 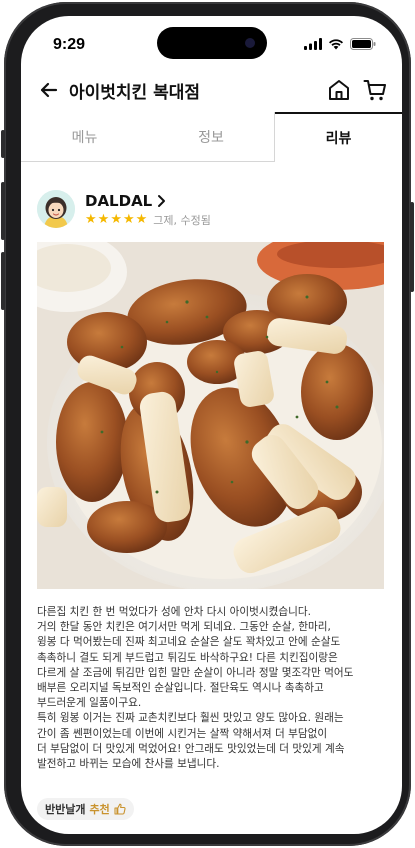 I want to click on tab-menu: 메뉴, so click(x=84, y=137).